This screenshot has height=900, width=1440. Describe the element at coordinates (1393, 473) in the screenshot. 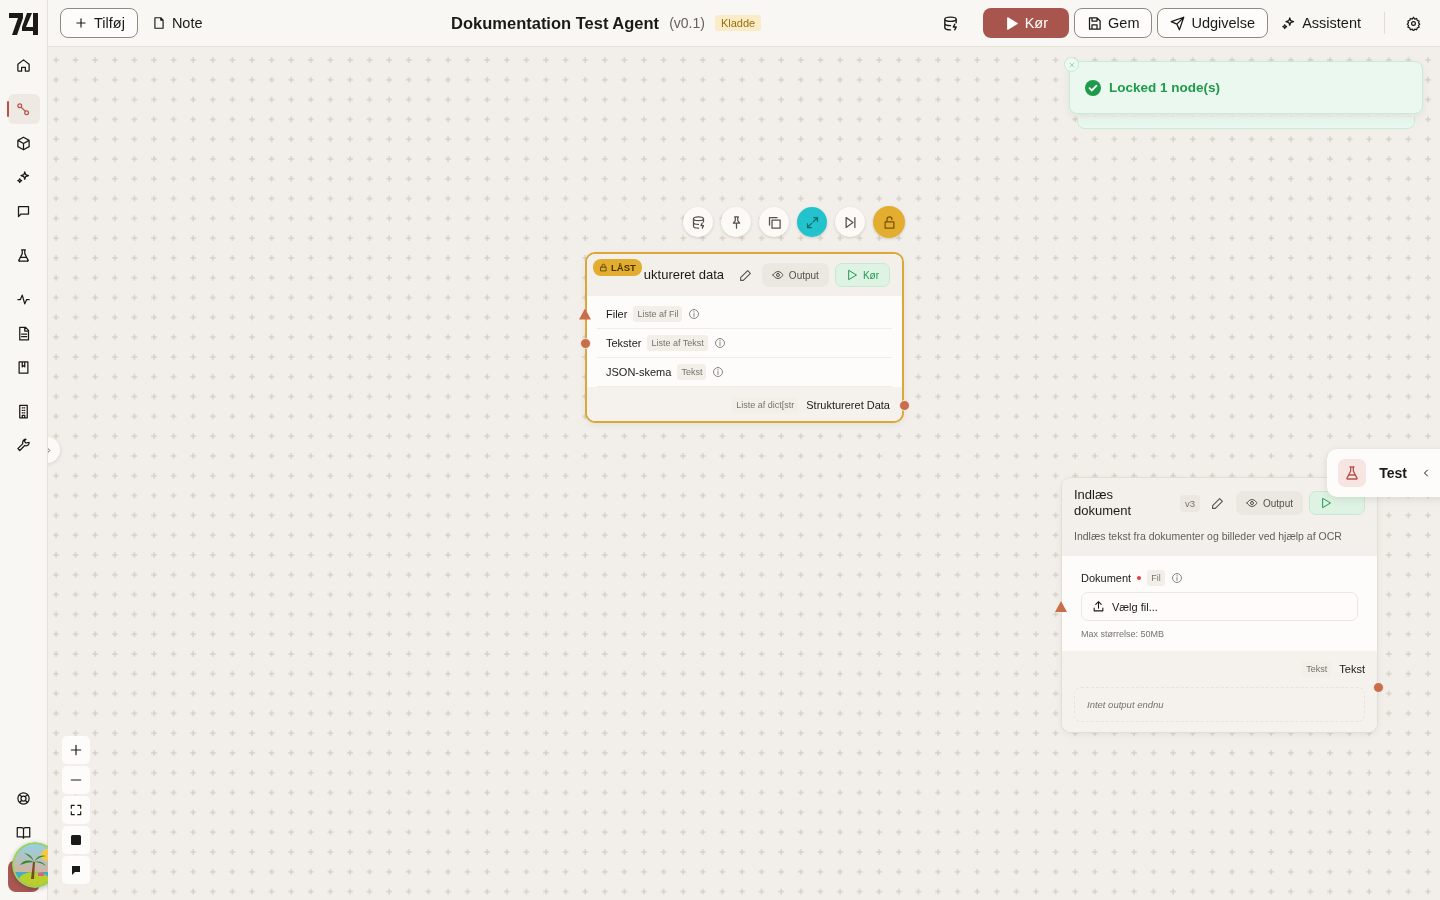

I see `test-label: Test` at that location.